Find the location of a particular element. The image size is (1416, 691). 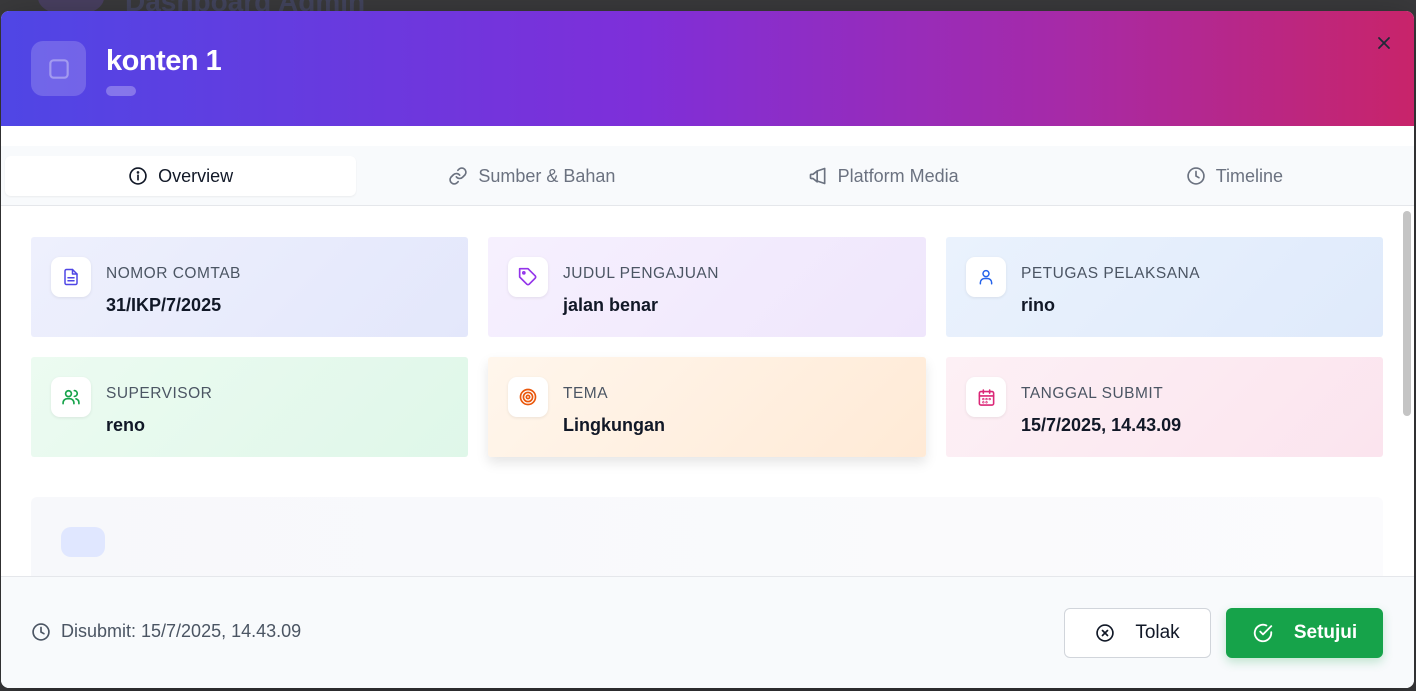

approve-button: Setujui is located at coordinates (1304, 633).